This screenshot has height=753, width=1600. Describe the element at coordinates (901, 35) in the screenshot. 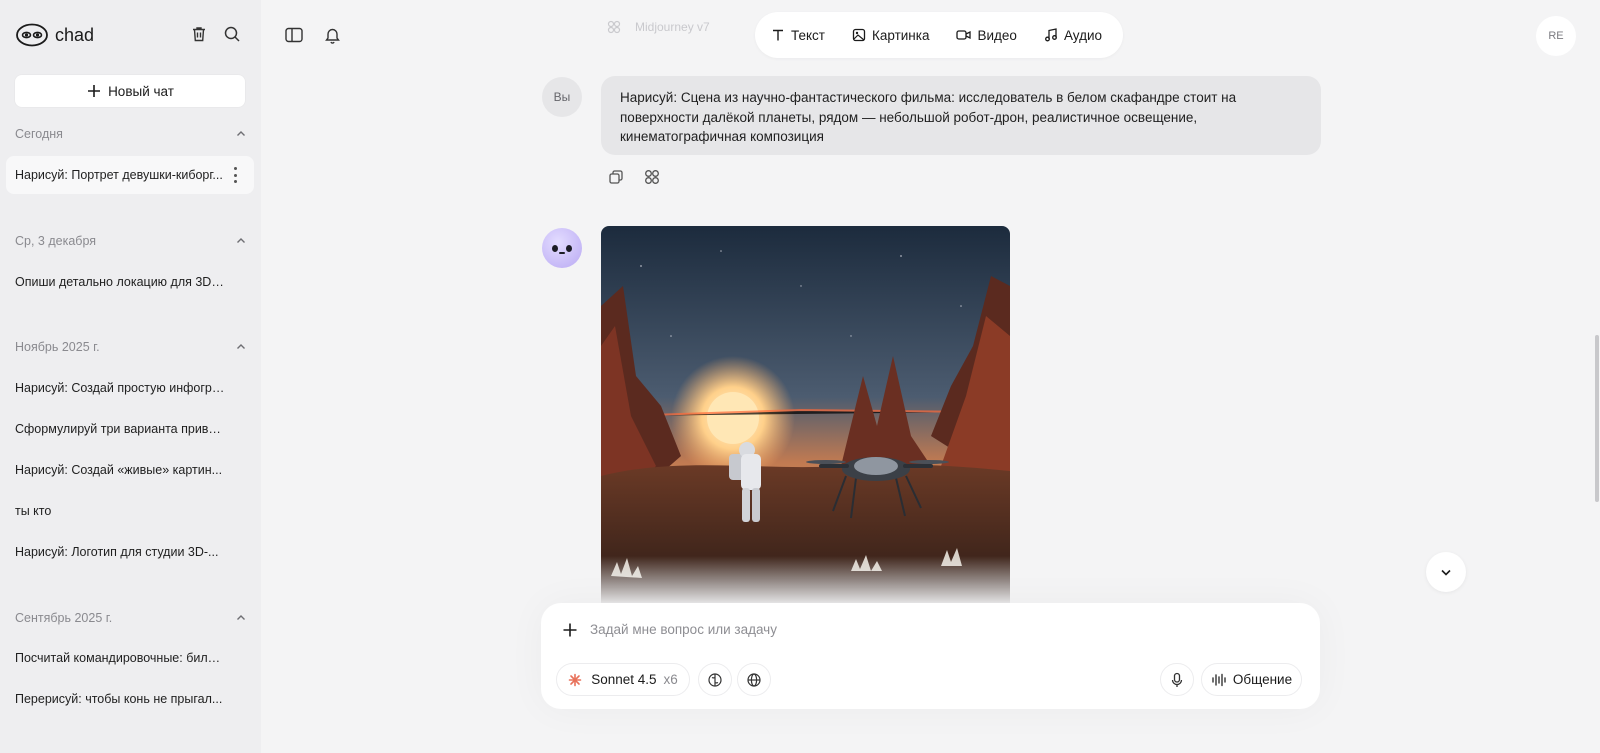

I see `mode-label: Картинка` at that location.